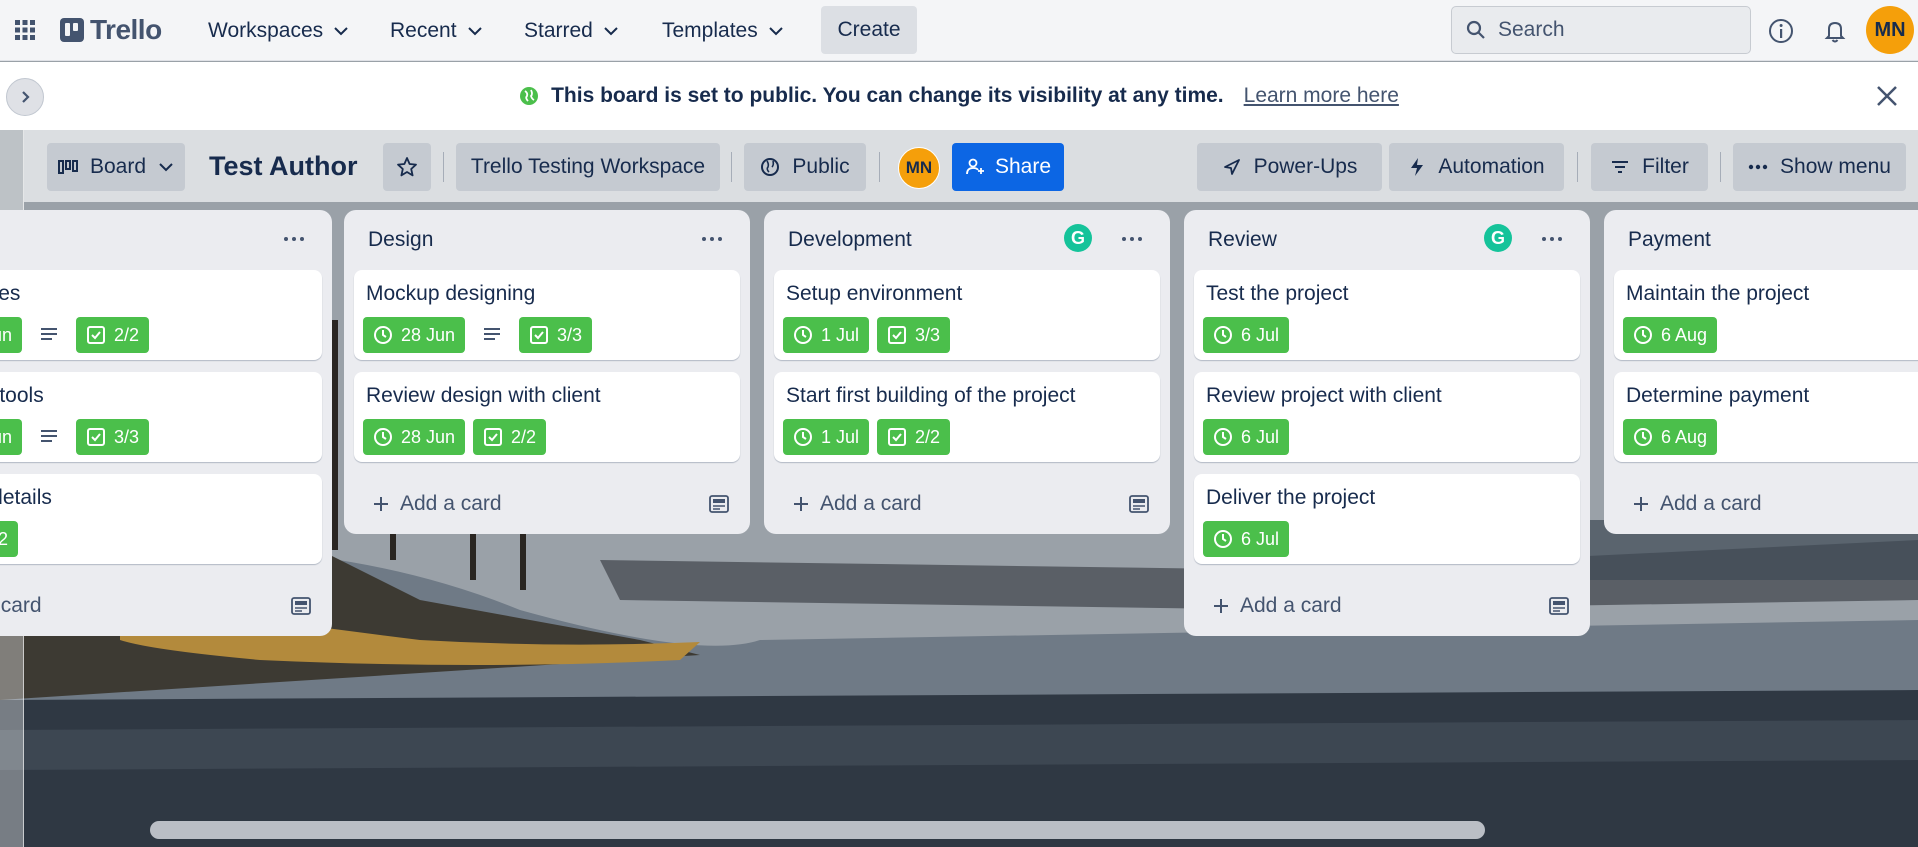 This screenshot has width=1918, height=847. I want to click on board-view-switcher: Board, so click(116, 167).